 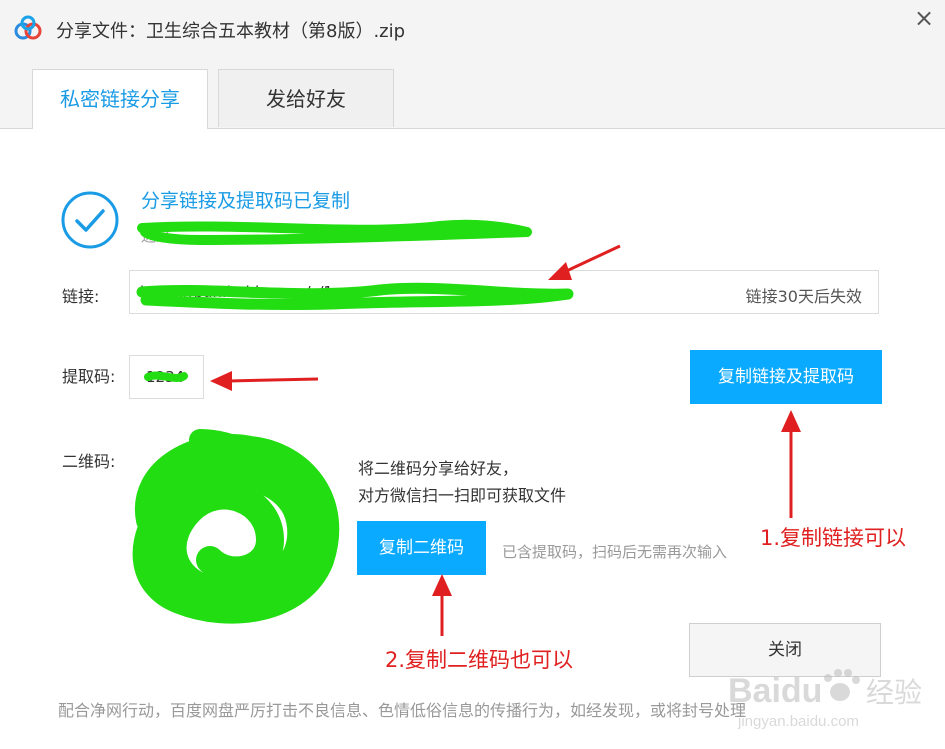 What do you see at coordinates (28, 27) in the screenshot?
I see `baidu-netdisk-logo-icon` at bounding box center [28, 27].